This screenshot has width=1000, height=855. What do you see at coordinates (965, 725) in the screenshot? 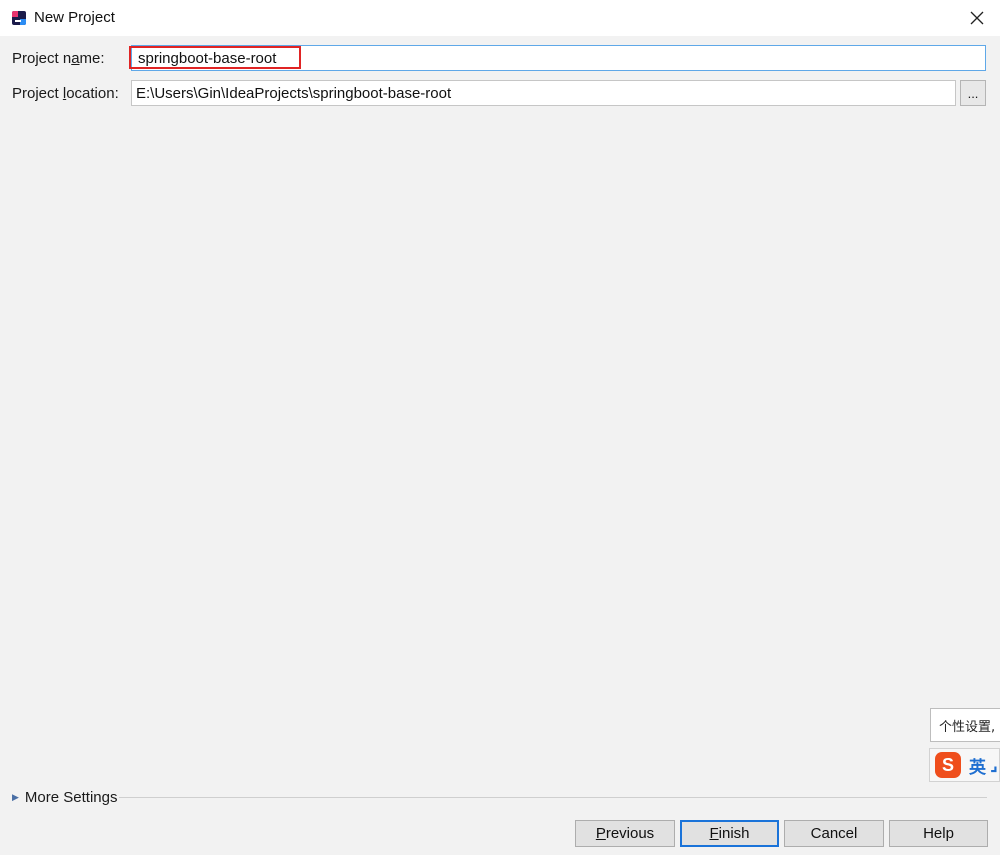
I see `ime-tooltip: 个性设置,` at bounding box center [965, 725].